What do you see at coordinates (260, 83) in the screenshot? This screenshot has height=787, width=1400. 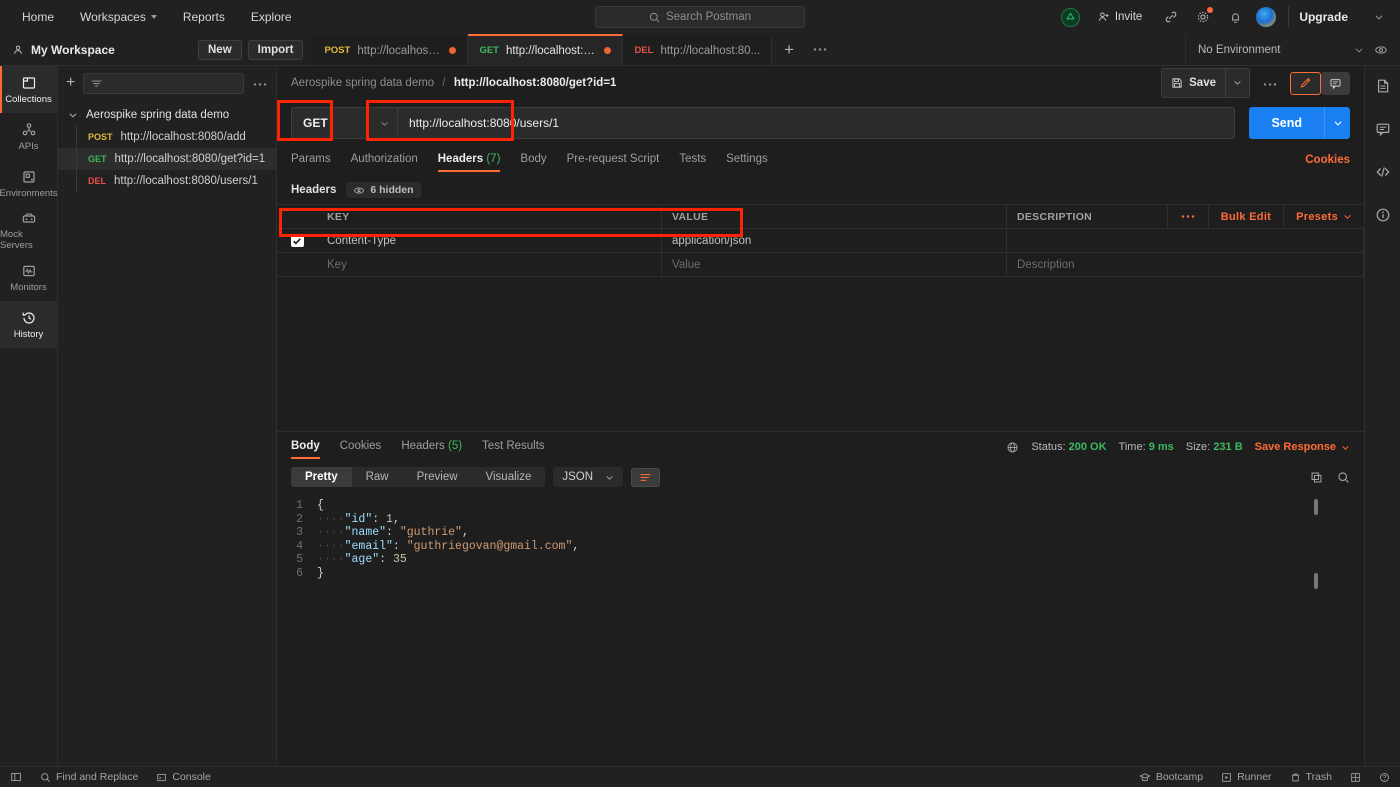 I see `sidebar-more-icon` at bounding box center [260, 83].